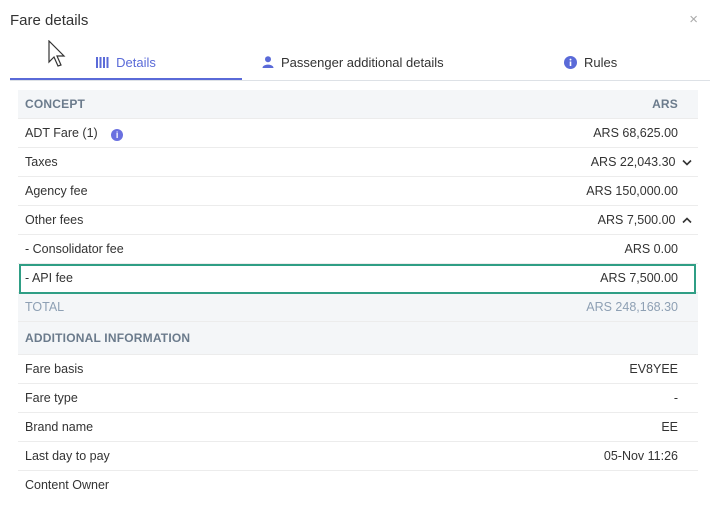 Image resolution: width=710 pixels, height=508 pixels. Describe the element at coordinates (693, 19) in the screenshot. I see `close-icon: ×` at that location.